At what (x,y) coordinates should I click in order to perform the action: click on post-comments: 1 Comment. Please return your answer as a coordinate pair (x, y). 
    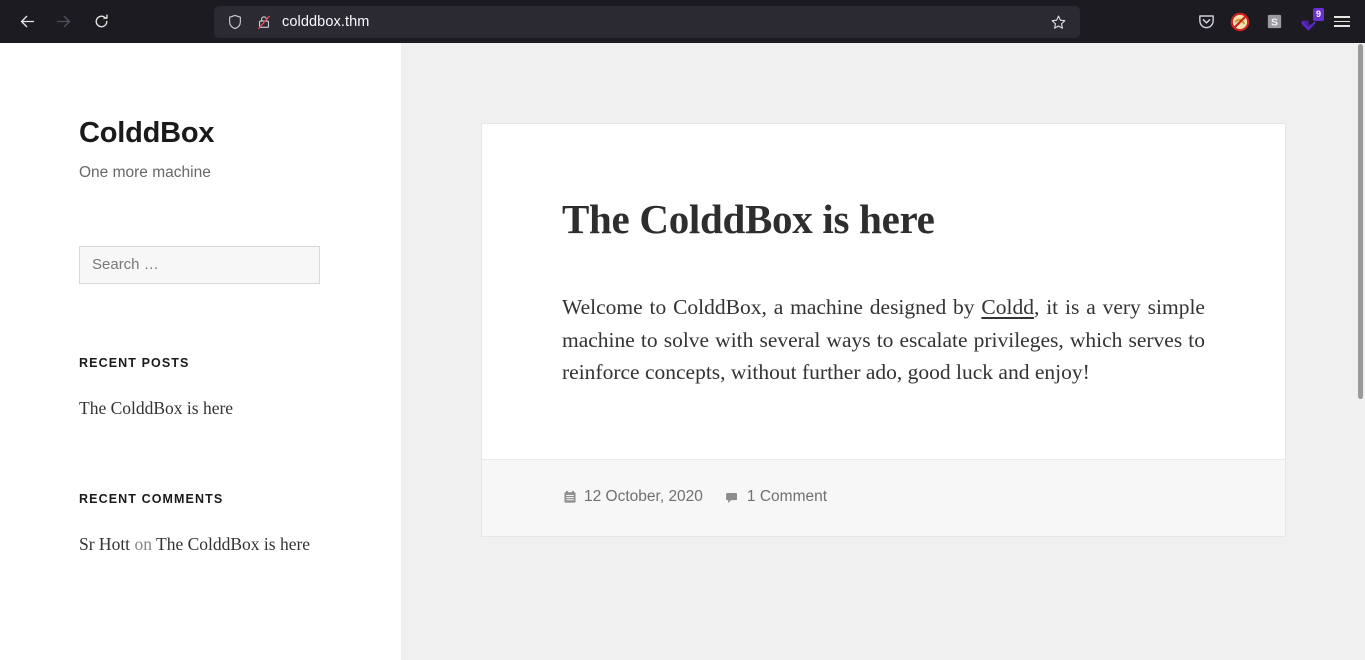
    Looking at the image, I should click on (776, 497).